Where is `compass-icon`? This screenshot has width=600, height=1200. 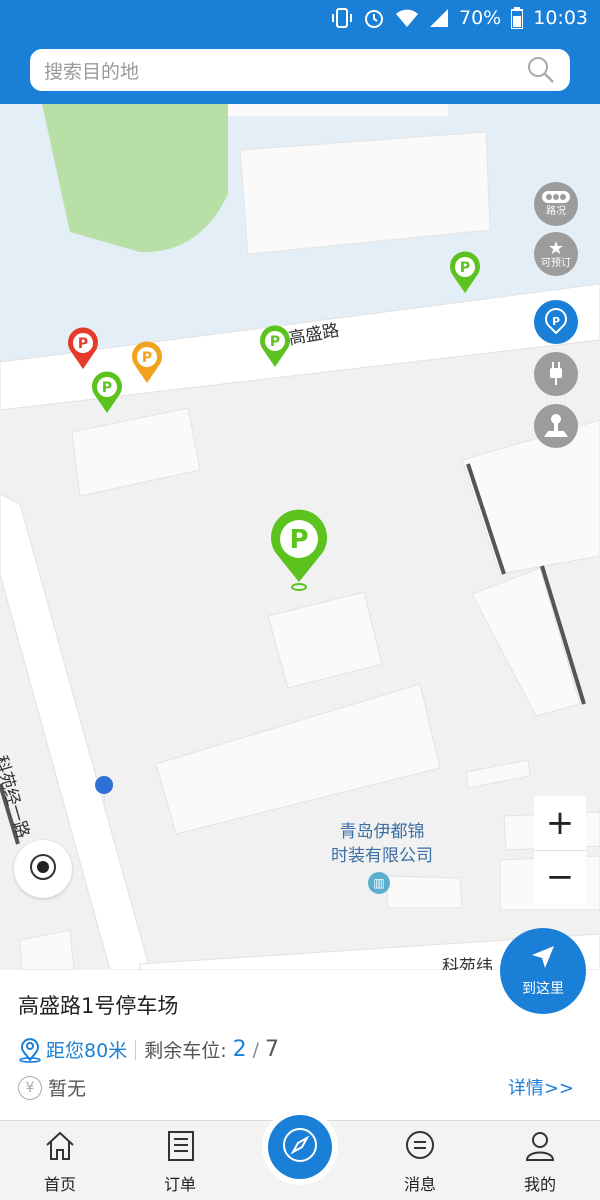 compass-icon is located at coordinates (300, 1147).